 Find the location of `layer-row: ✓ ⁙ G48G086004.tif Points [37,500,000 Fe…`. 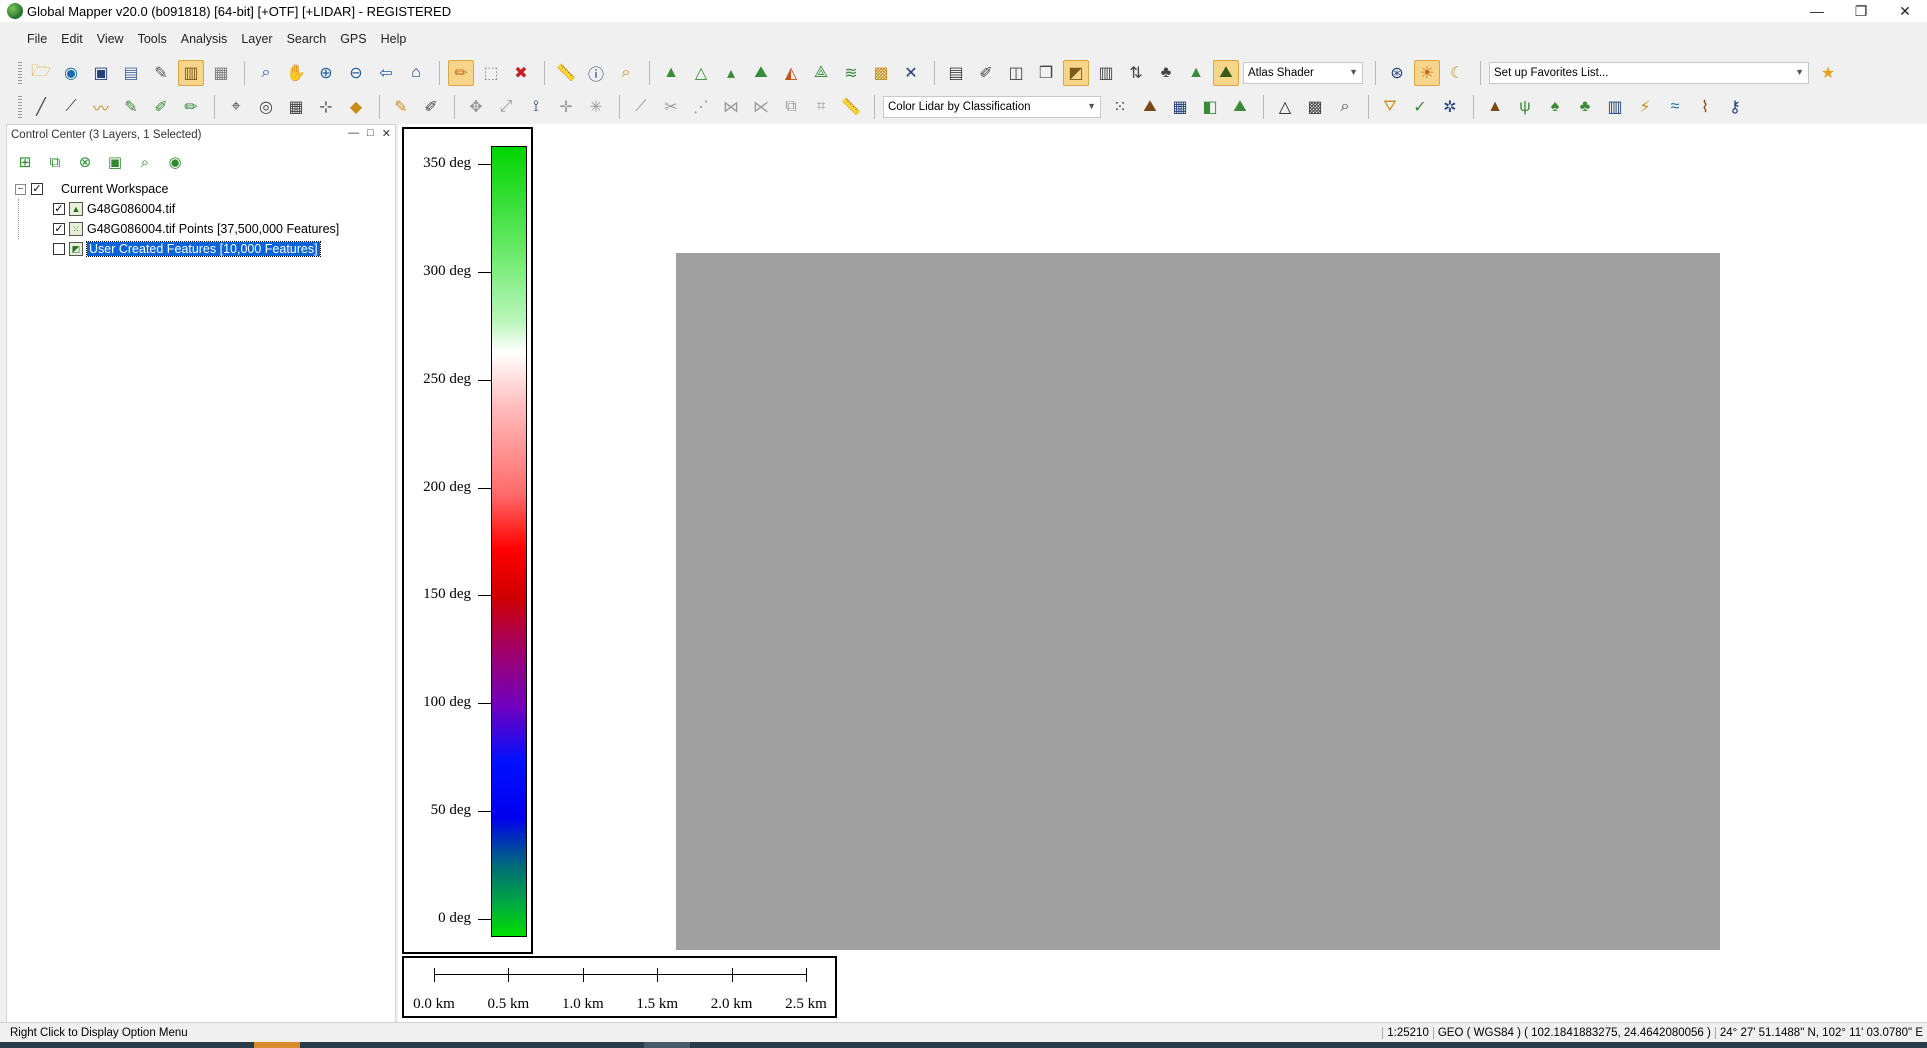

layer-row: ✓ ⁙ G48G086004.tif Points [37,500,000 Fe… is located at coordinates (224, 229).